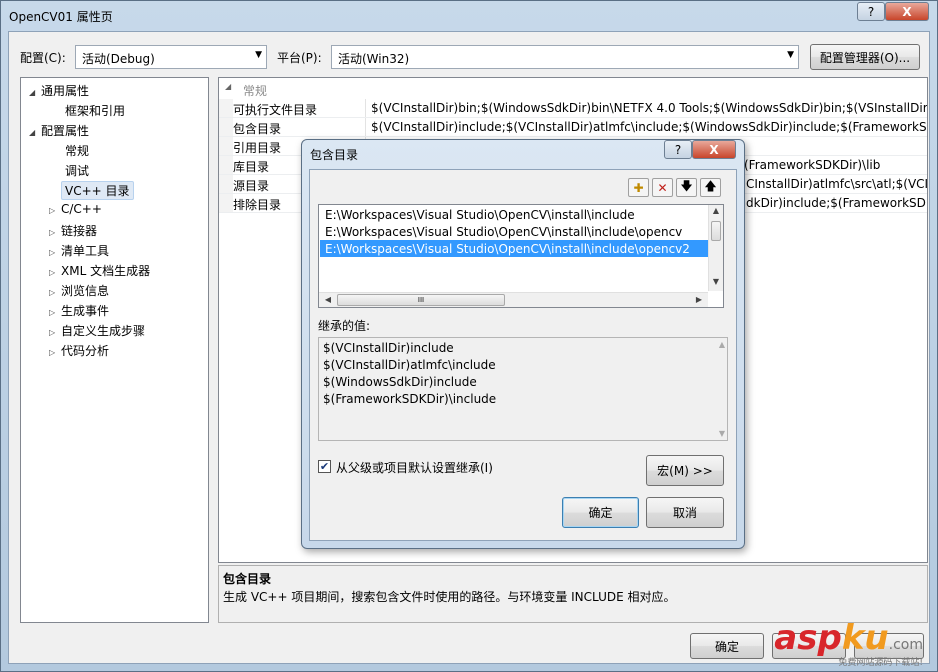 This screenshot has height=672, width=938. What do you see at coordinates (61, 17) in the screenshot?
I see `window-title: OpenCV01 属性页` at bounding box center [61, 17].